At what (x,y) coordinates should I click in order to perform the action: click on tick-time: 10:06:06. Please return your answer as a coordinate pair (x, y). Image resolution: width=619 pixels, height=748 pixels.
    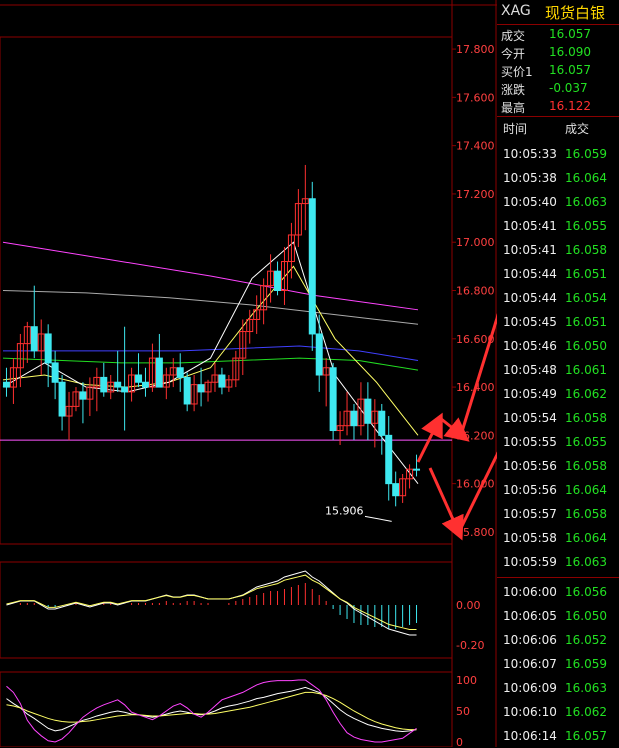
    Looking at the image, I should click on (530, 640).